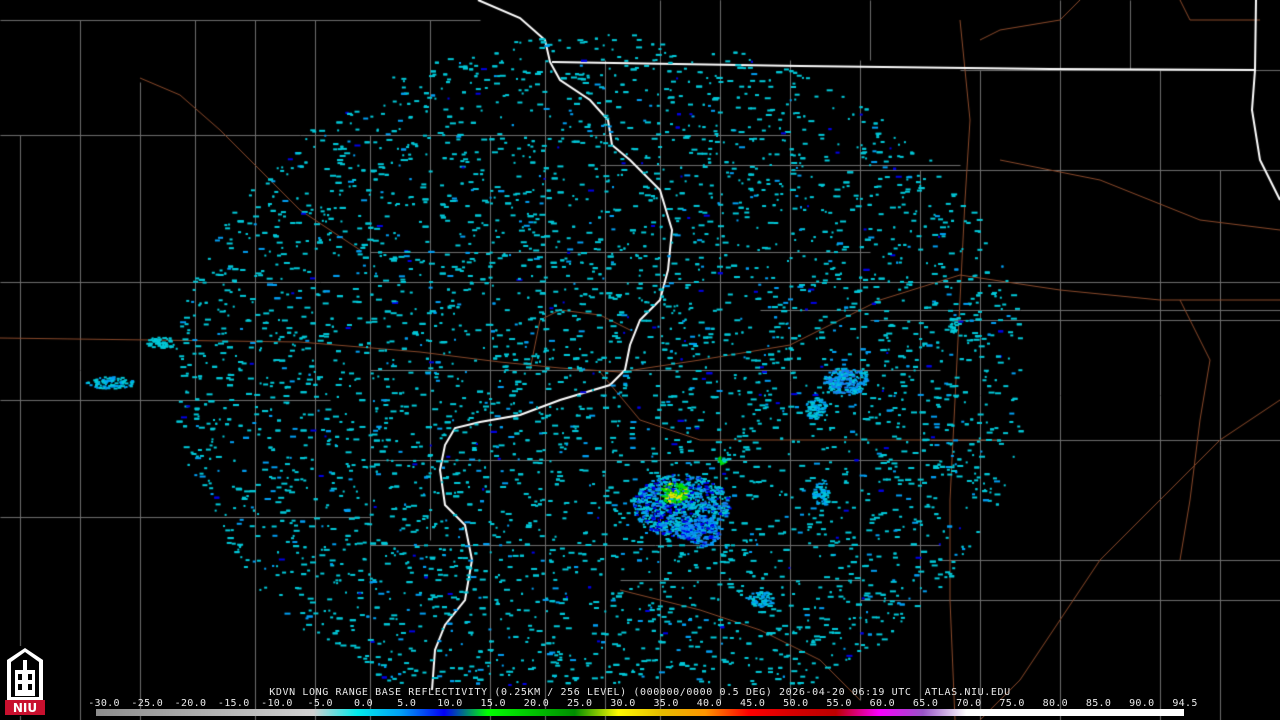  I want to click on scale-label: 35.0, so click(666, 703).